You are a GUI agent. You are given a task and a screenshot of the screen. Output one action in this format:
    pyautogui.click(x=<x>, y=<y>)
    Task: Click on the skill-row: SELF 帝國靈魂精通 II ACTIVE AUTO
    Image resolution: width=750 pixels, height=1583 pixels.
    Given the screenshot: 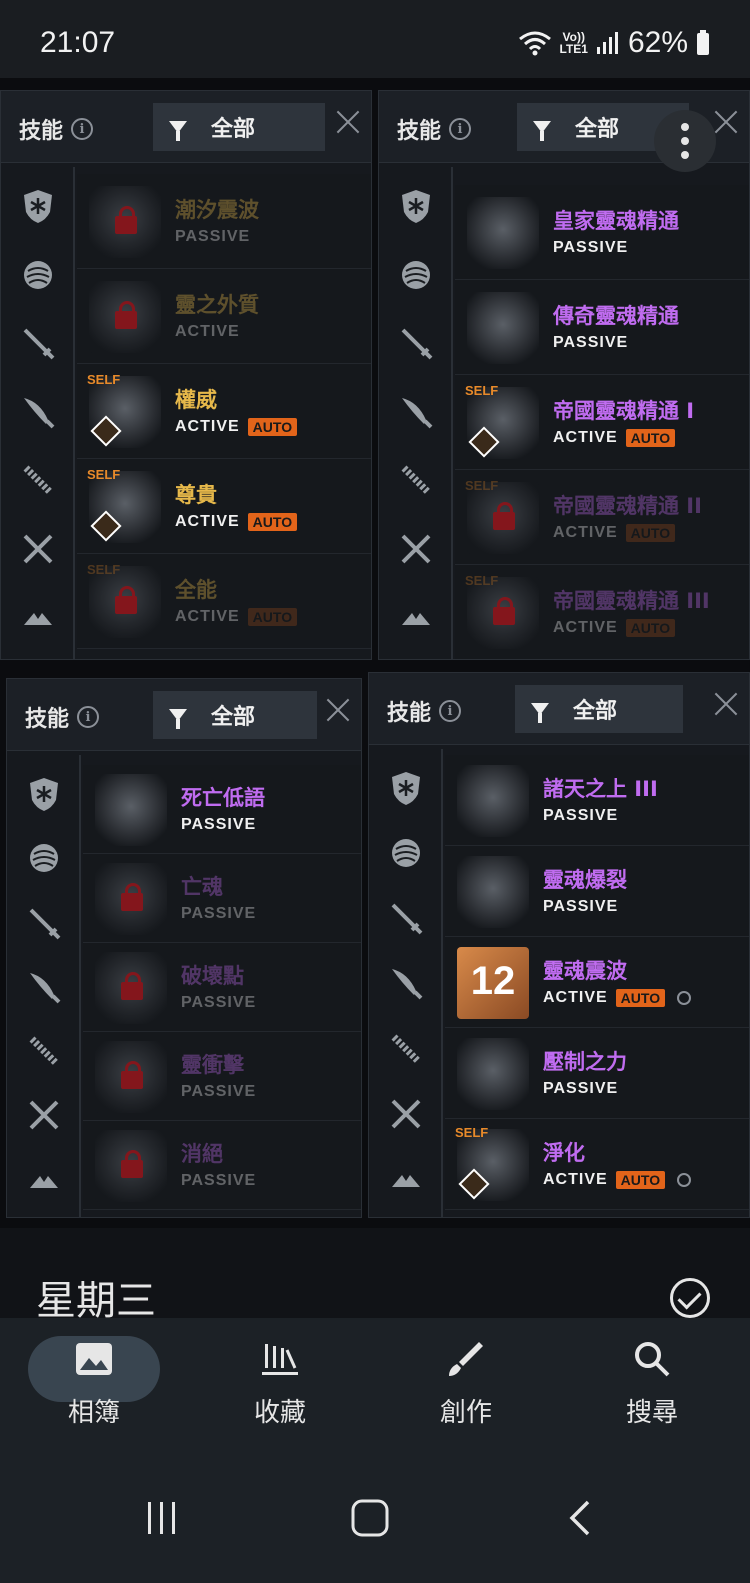 What is the action you would take?
    pyautogui.click(x=602, y=517)
    